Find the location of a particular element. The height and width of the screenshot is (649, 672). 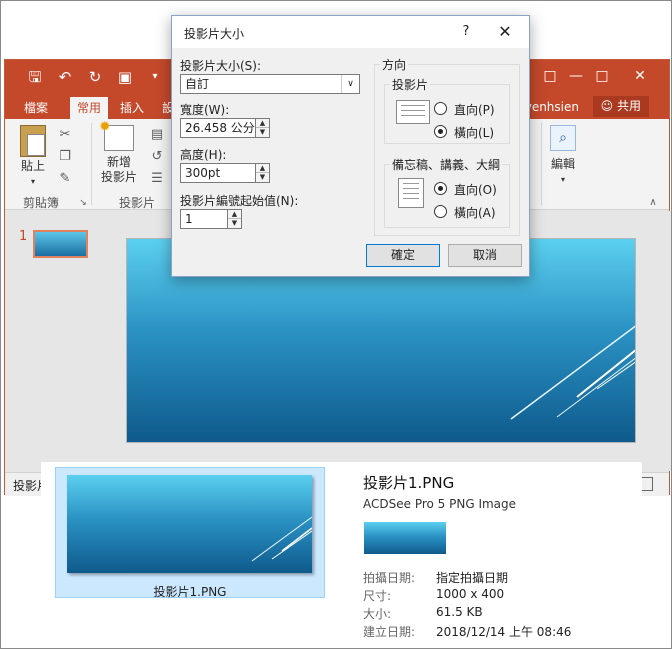

person-icon: ☺ is located at coordinates (607, 106).